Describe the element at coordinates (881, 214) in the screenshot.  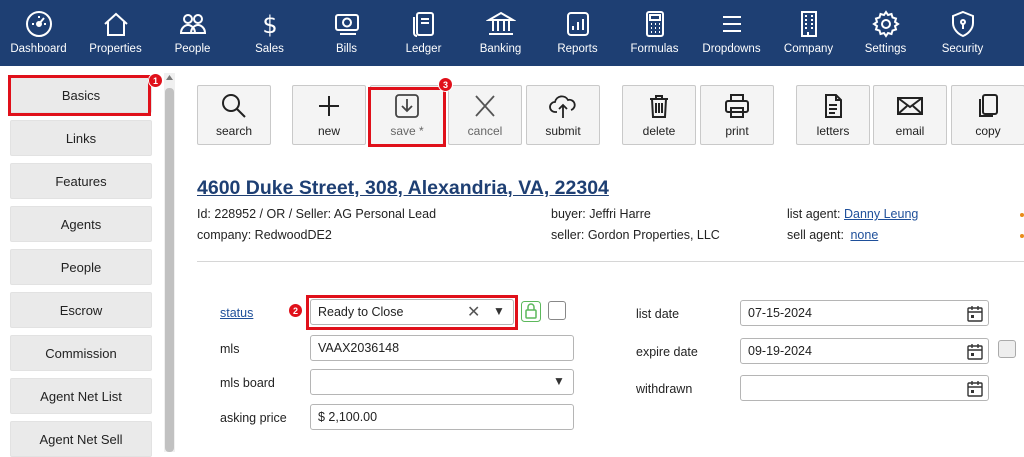
I see `list-agent-link: Danny Leung` at that location.